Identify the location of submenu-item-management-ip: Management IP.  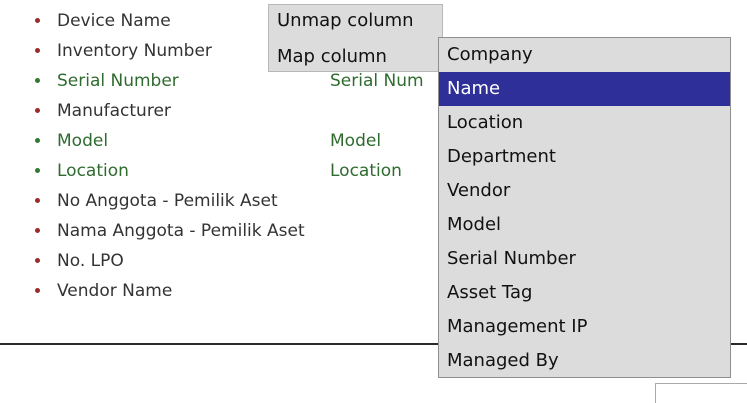
(584, 327).